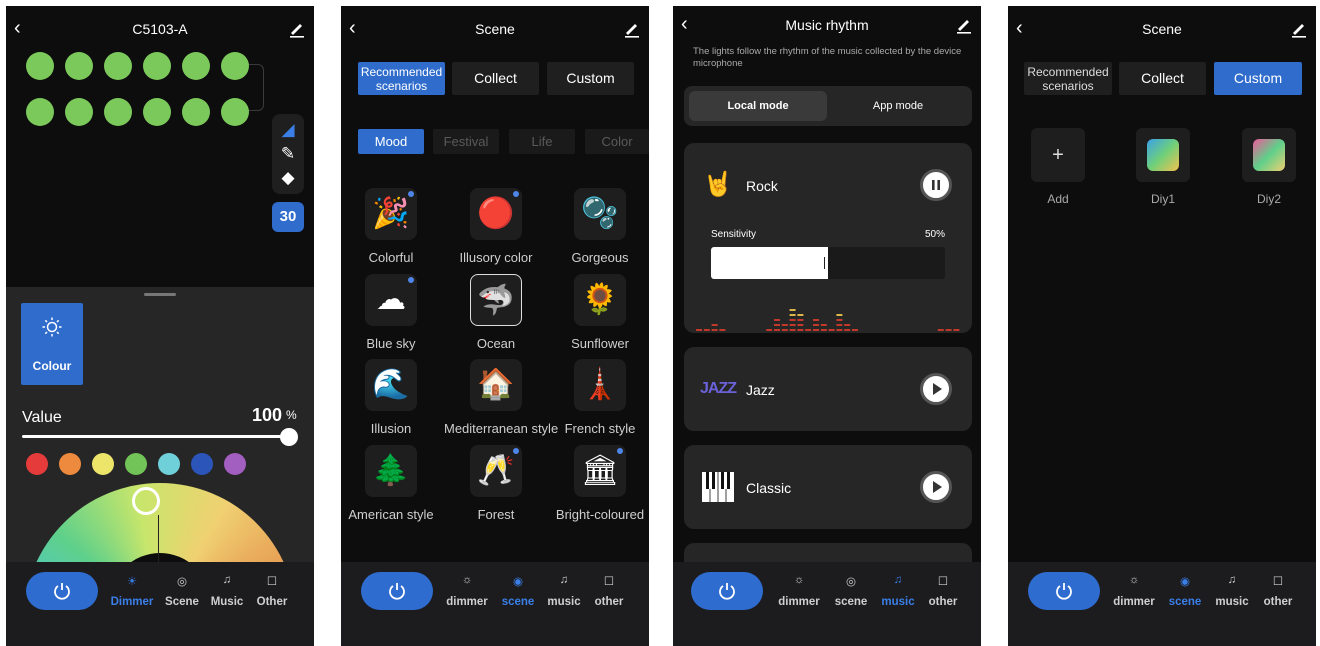 The width and height of the screenshot is (1320, 646). Describe the element at coordinates (288, 217) in the screenshot. I see `count-badge: 30` at that location.